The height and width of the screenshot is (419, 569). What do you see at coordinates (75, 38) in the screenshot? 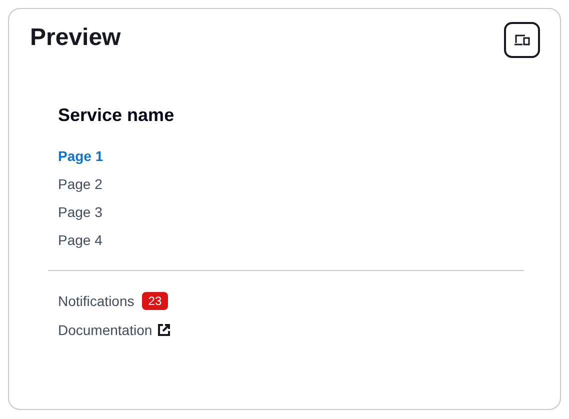
I see `card-title: Preview` at bounding box center [75, 38].